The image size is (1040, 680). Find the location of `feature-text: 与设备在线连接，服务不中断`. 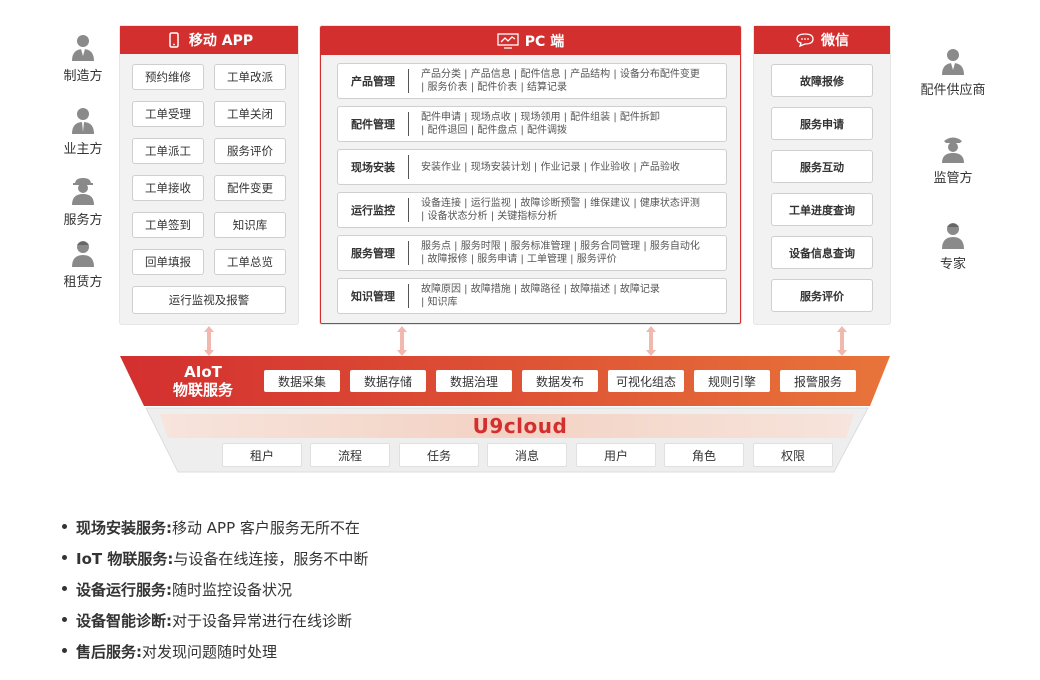

feature-text: 与设备在线连接，服务不中断 is located at coordinates (271, 559).